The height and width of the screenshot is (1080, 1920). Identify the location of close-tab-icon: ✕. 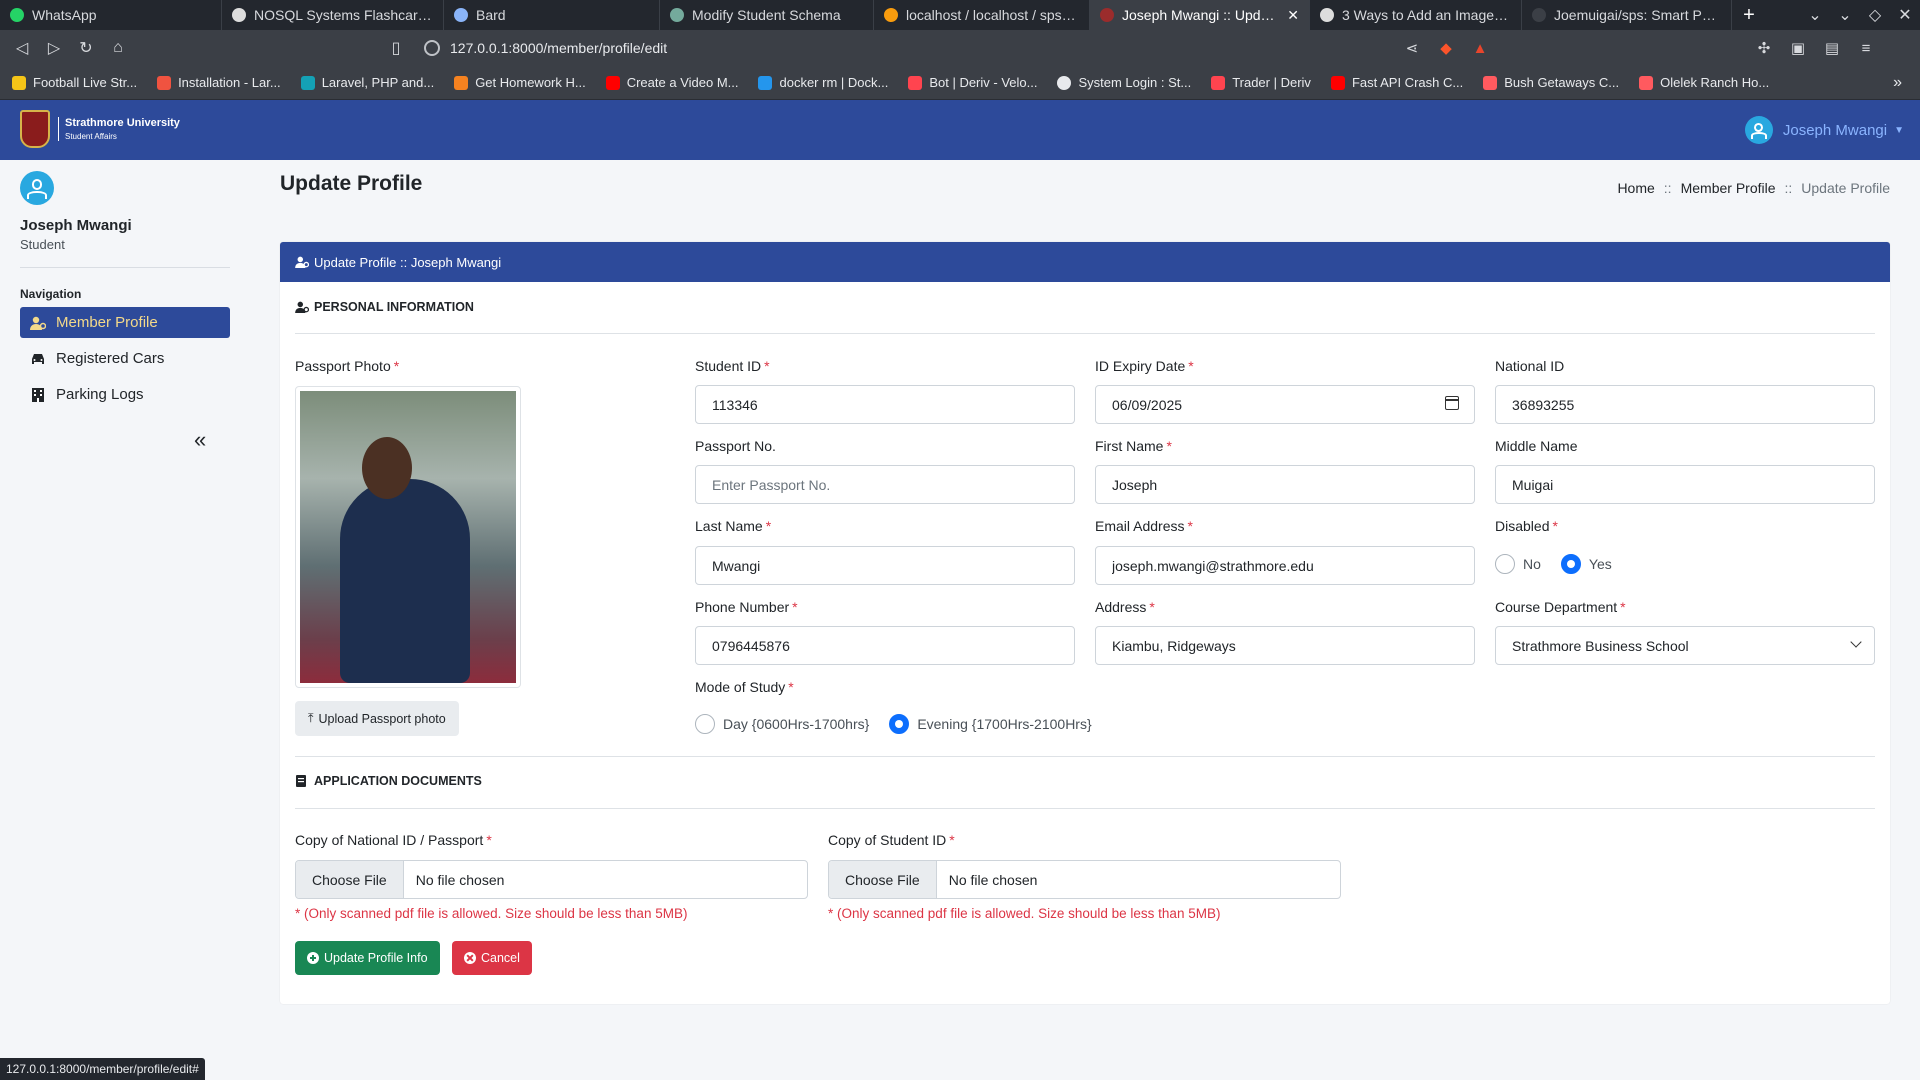
(1293, 15).